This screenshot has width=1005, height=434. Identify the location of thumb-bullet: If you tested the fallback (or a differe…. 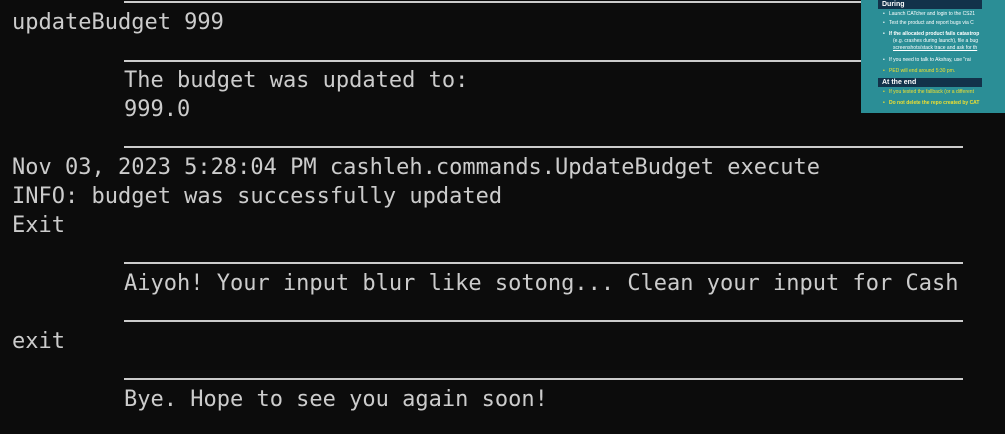
(928, 92).